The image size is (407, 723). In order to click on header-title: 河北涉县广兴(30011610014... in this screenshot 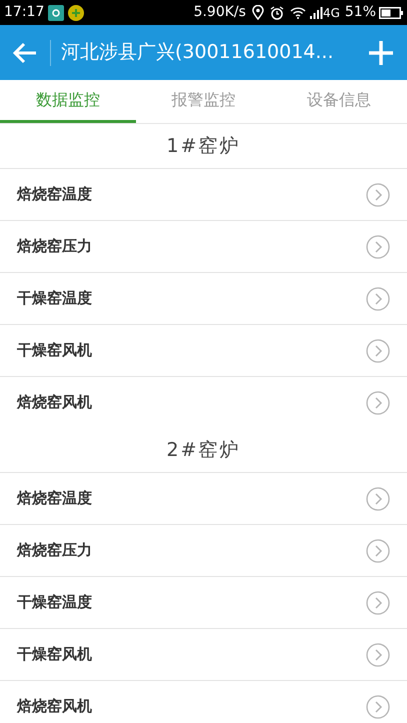, I will do `click(197, 53)`.